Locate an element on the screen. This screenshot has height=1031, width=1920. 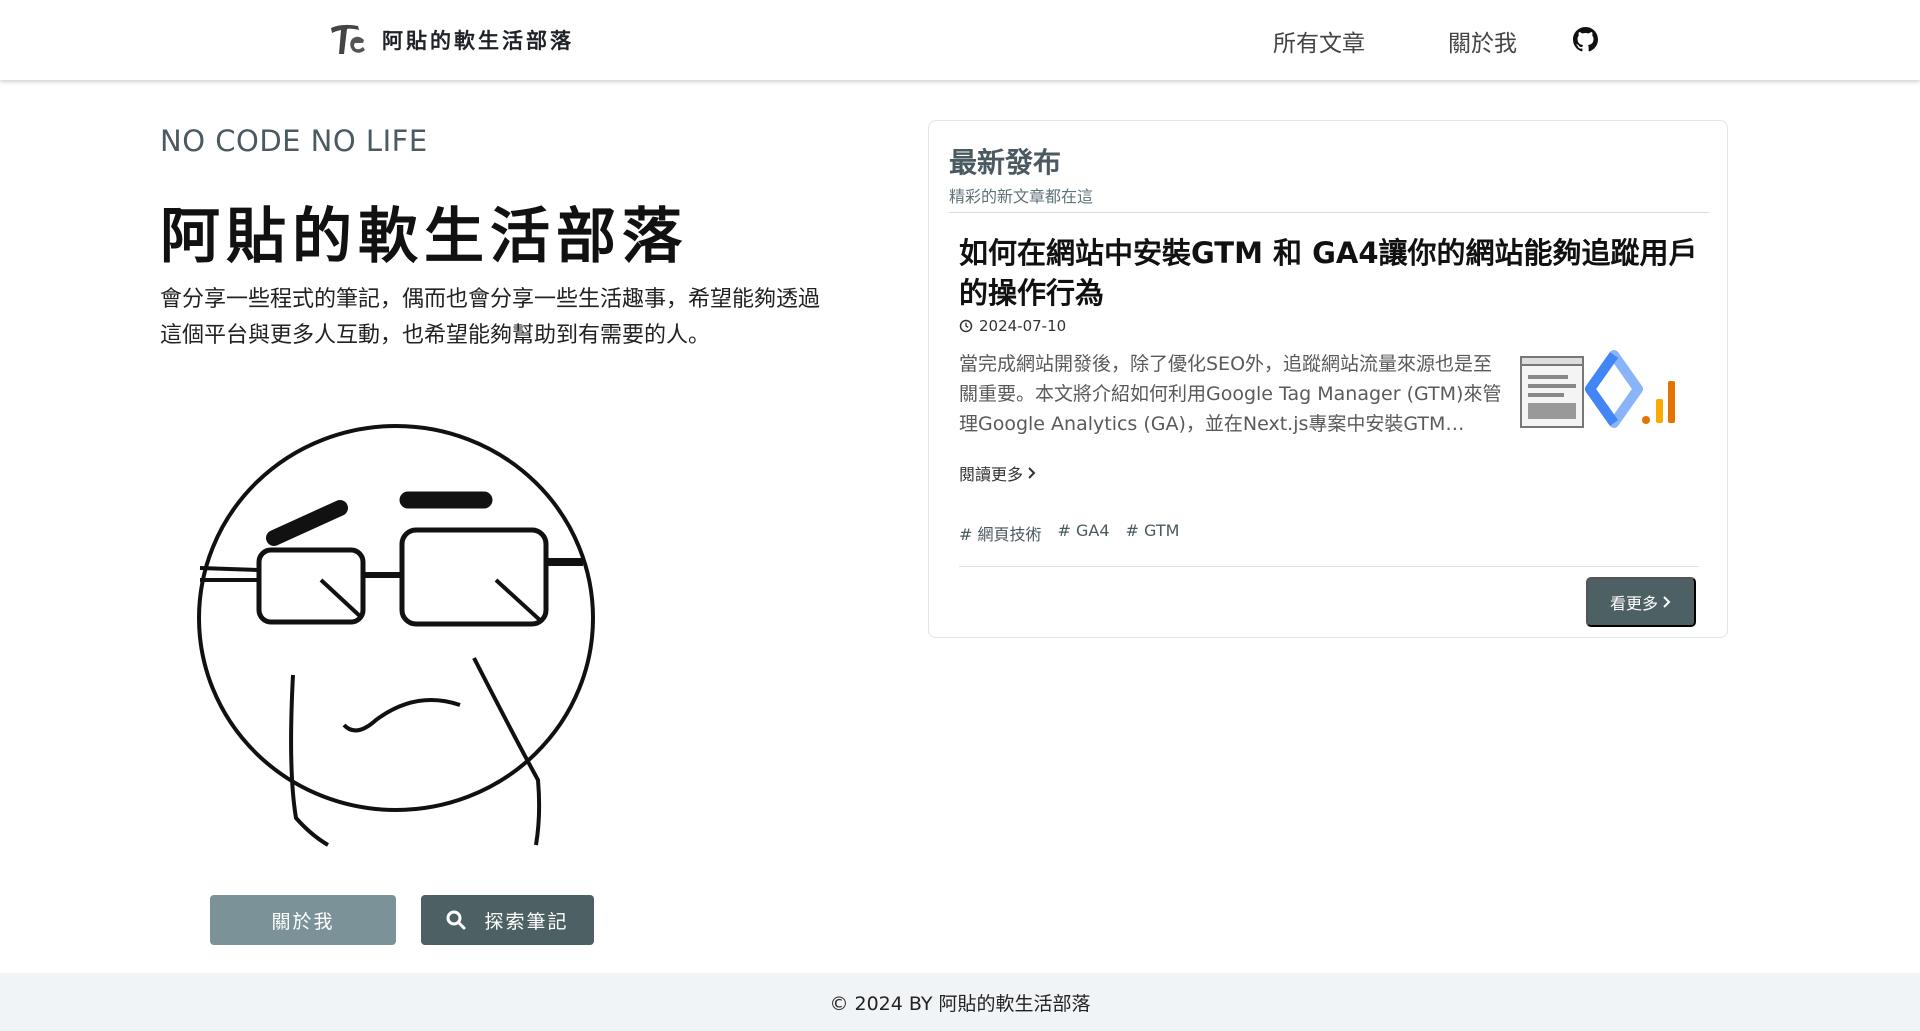
post-date: 2024-07-10 is located at coordinates (1012, 326).